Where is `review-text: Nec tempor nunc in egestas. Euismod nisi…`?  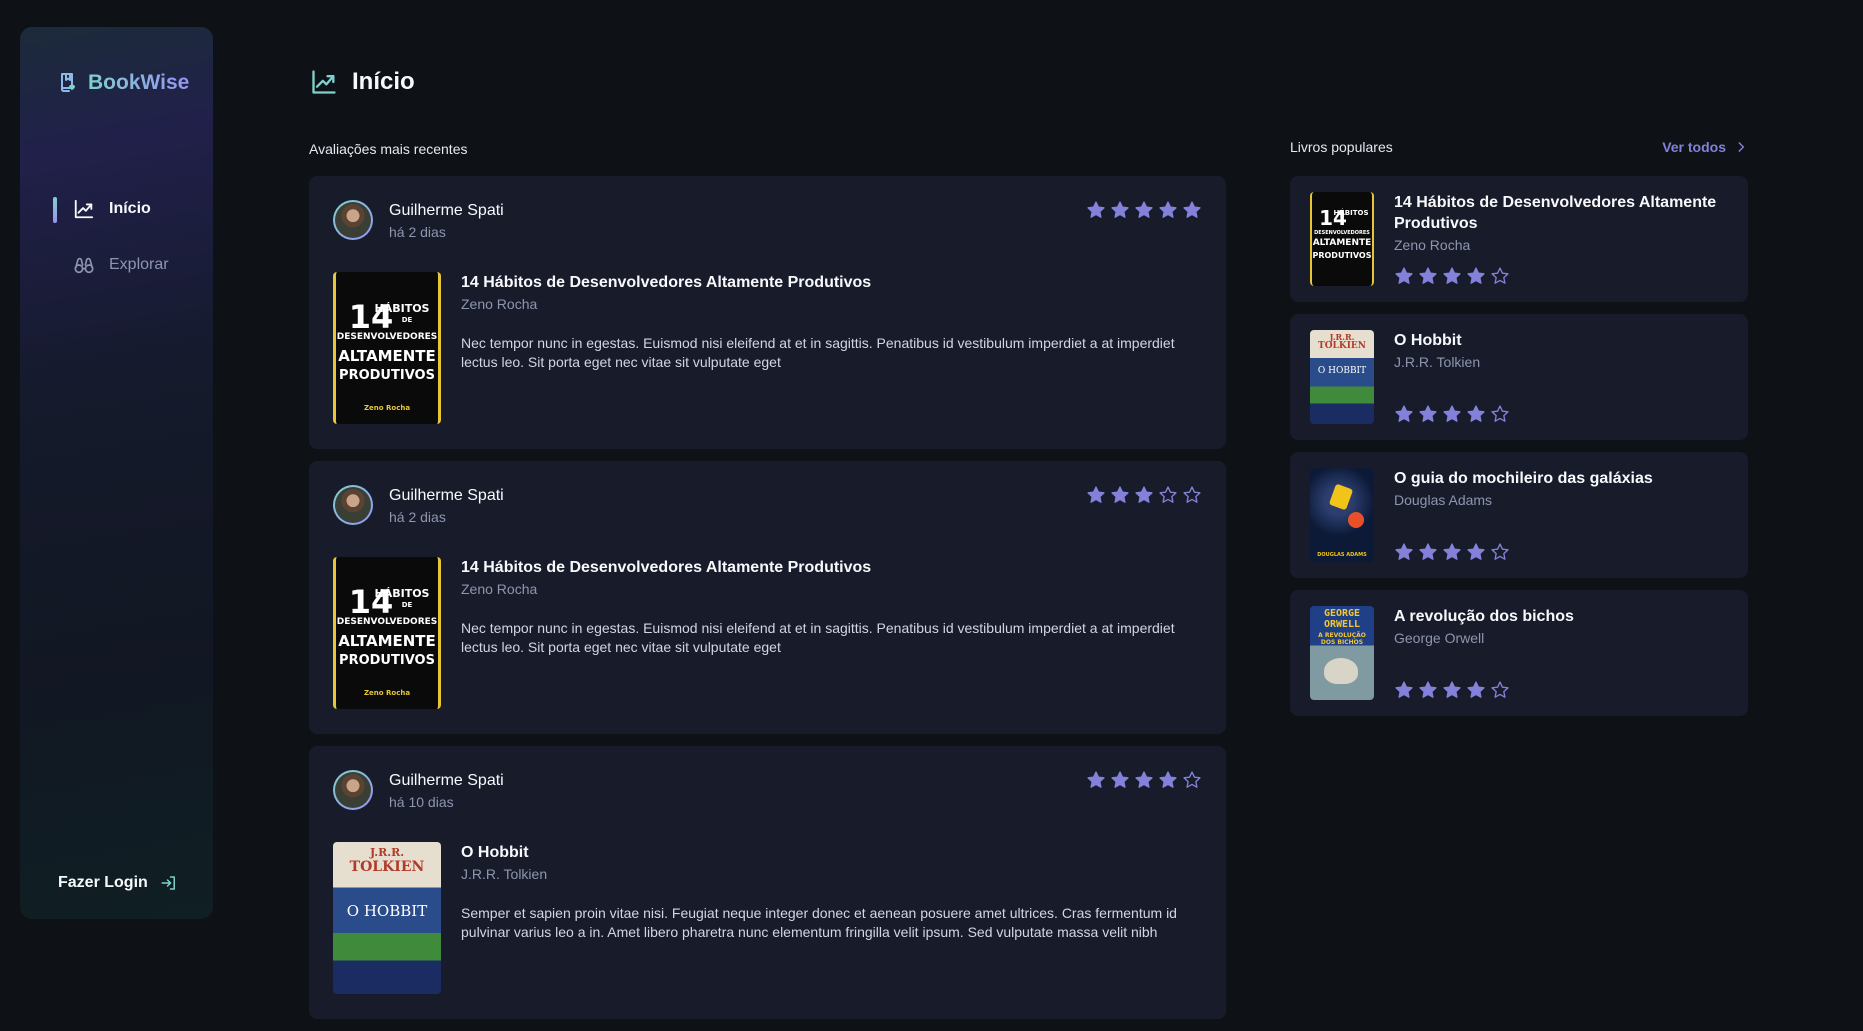 review-text: Nec tempor nunc in egestas. Euismod nisi… is located at coordinates (818, 637).